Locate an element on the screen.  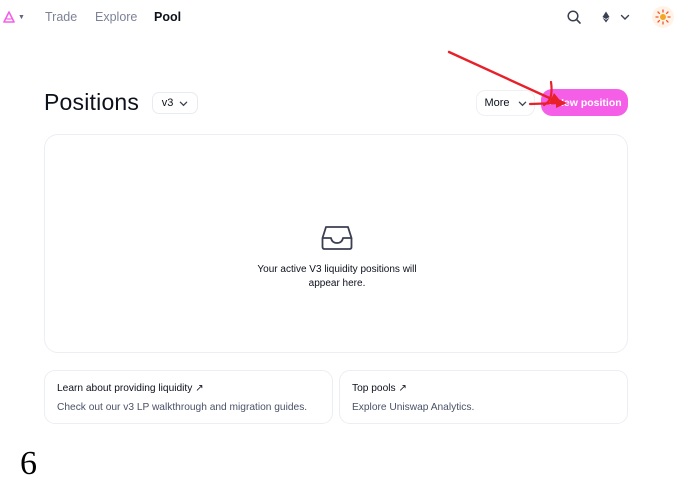
step-number: 6 is located at coordinates (28, 463).